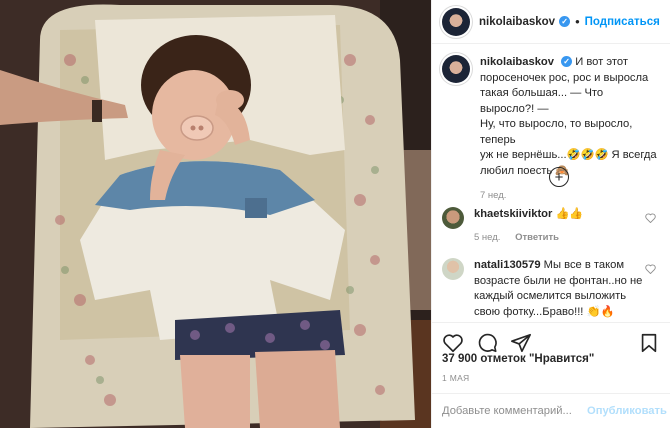 The width and height of the screenshot is (670, 428). I want to click on caption-text-line: такая большая... — Что выросло?! —, so click(542, 101).